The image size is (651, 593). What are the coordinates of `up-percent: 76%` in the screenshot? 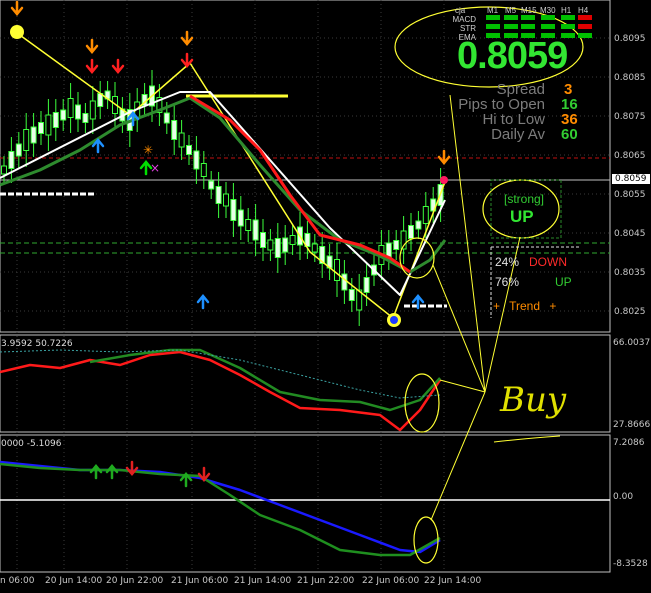 It's located at (507, 282).